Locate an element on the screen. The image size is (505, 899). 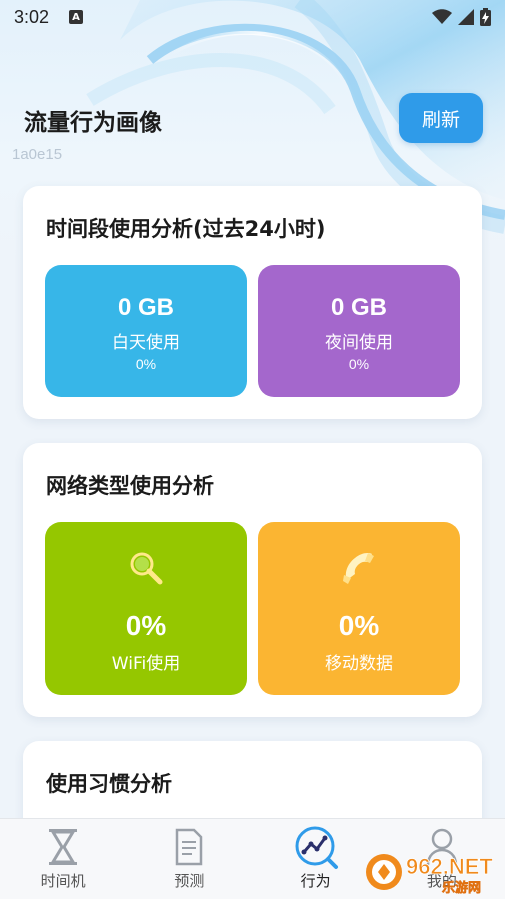
daytime-usage-value: 0 GB is located at coordinates (145, 307).